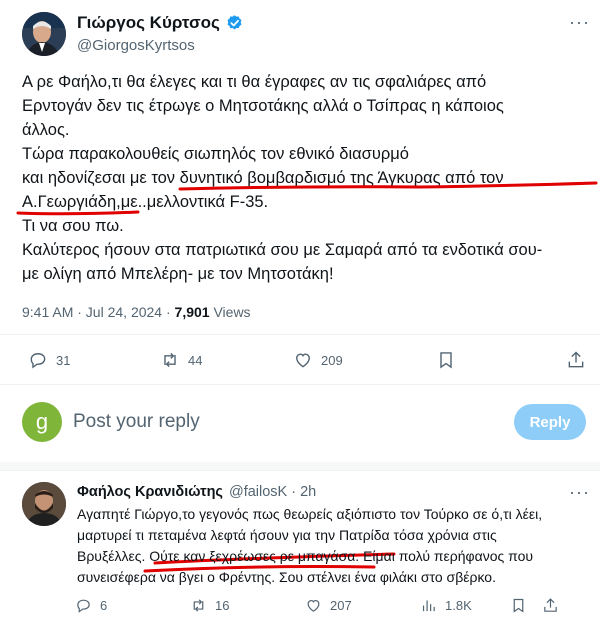 This screenshot has width=600, height=617. What do you see at coordinates (91, 605) in the screenshot?
I see `reply-reply-action: 6` at bounding box center [91, 605].